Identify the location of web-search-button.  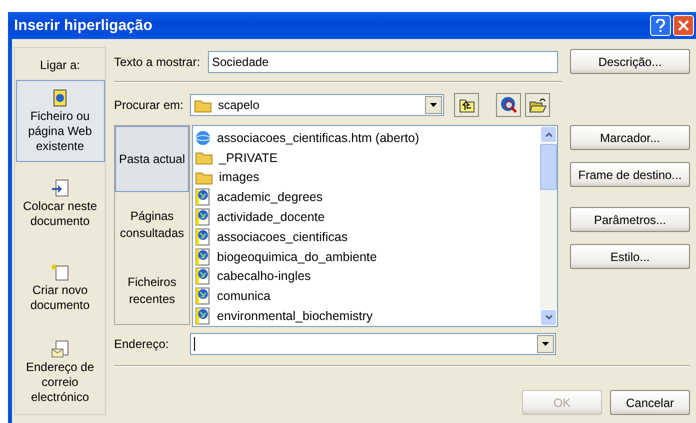
(508, 105).